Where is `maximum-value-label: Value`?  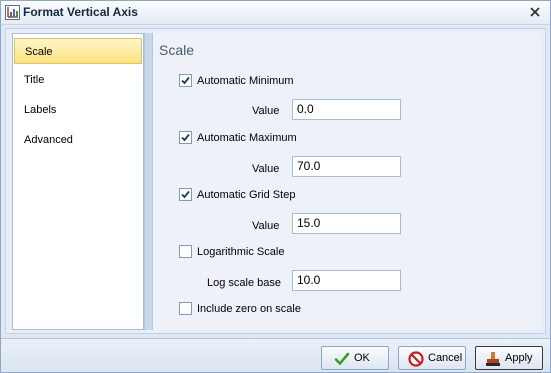 maximum-value-label: Value is located at coordinates (266, 169).